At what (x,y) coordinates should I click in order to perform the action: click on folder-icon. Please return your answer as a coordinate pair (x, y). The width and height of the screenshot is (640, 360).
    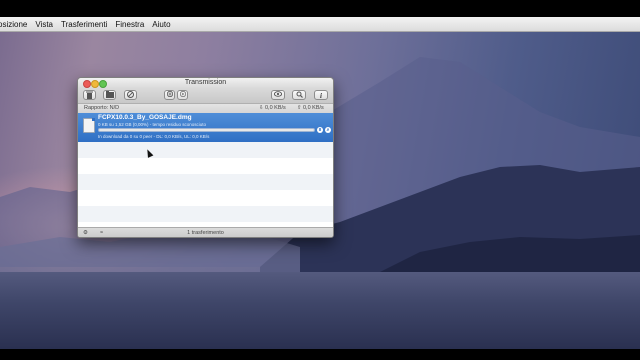
    Looking at the image, I should click on (109, 94).